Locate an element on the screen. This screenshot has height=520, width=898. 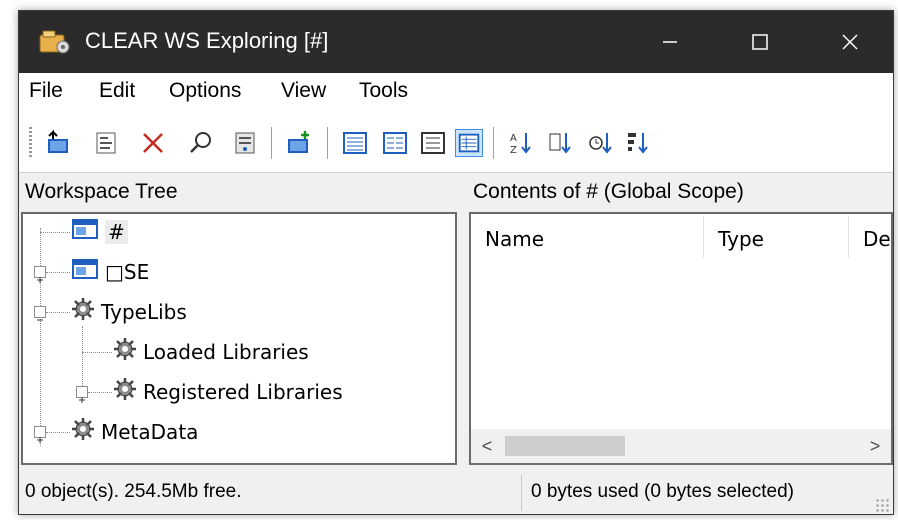
toolbar: AZ is located at coordinates (456, 142).